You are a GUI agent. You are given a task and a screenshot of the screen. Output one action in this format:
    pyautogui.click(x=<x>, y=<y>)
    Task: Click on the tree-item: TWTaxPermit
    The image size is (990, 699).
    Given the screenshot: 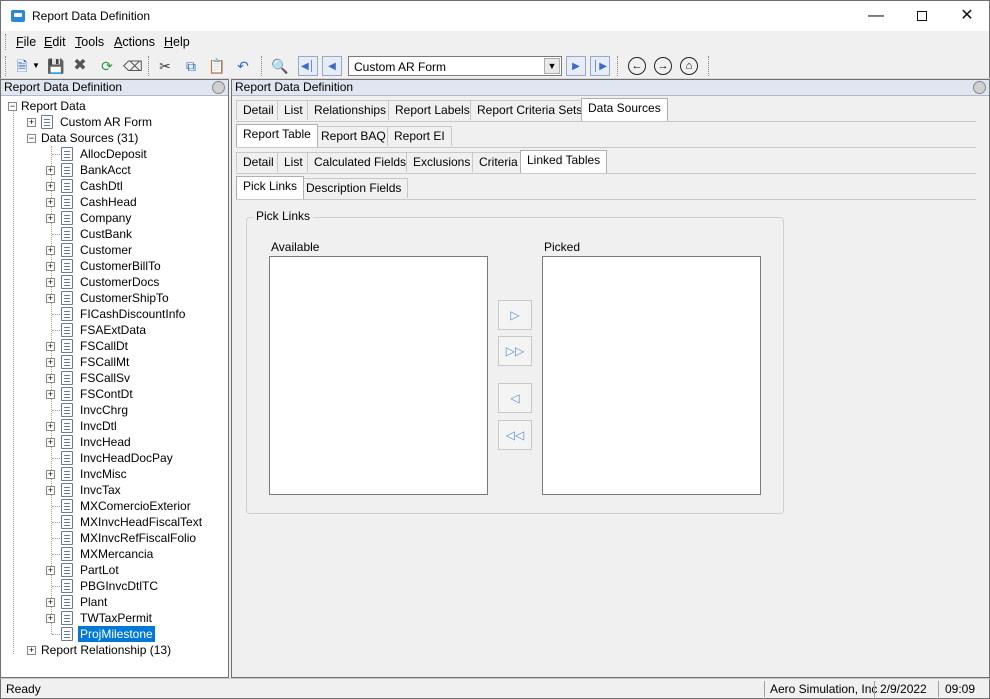 What is the action you would take?
    pyautogui.click(x=116, y=618)
    